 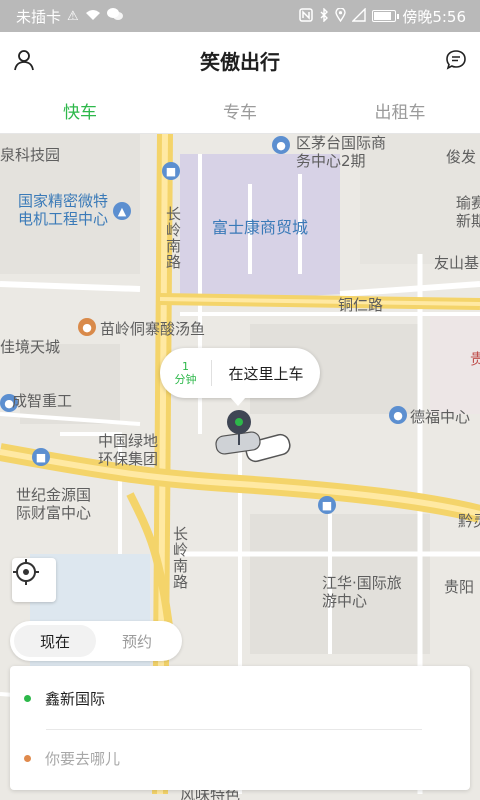 What do you see at coordinates (324, 15) in the screenshot?
I see `bluetooth-icon` at bounding box center [324, 15].